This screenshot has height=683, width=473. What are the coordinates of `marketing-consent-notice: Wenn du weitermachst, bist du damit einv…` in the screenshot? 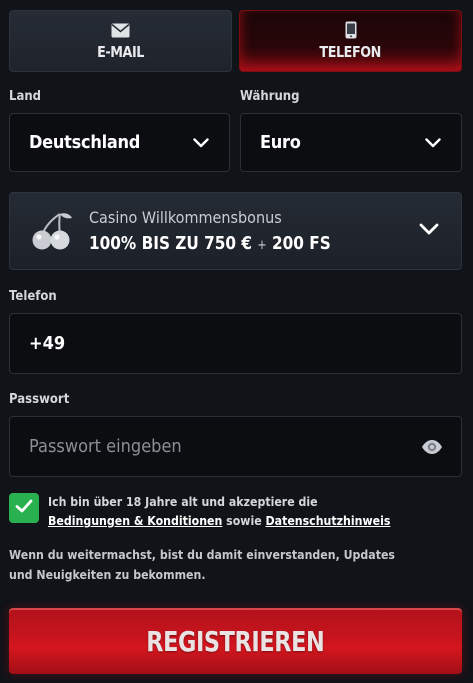 It's located at (202, 564).